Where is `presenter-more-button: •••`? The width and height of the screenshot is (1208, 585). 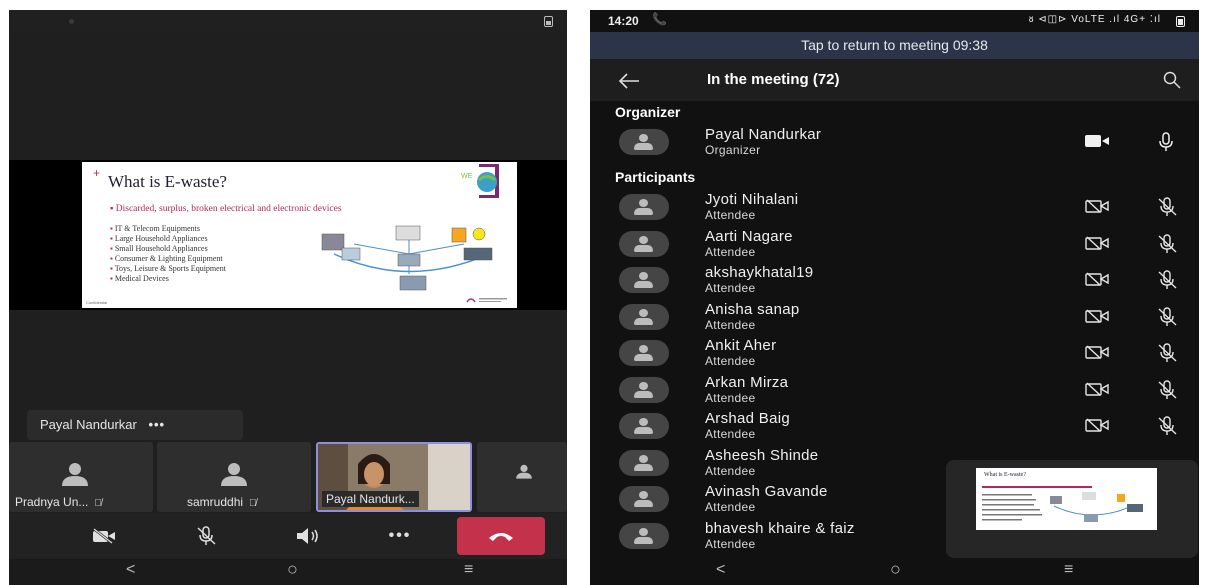
presenter-more-button: ••• is located at coordinates (156, 424).